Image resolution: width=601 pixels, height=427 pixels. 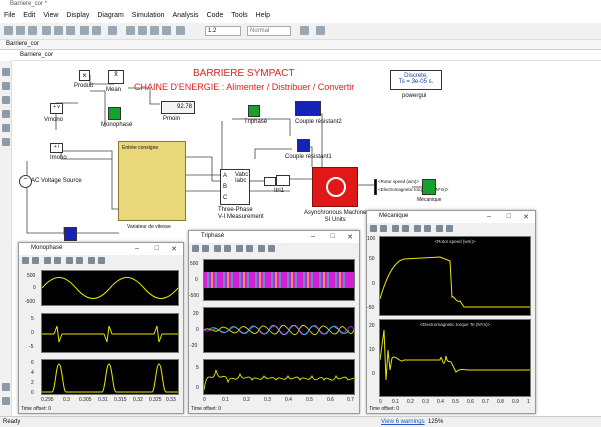 What do you see at coordinates (6, 128) in the screenshot?
I see `image-icon` at bounding box center [6, 128].